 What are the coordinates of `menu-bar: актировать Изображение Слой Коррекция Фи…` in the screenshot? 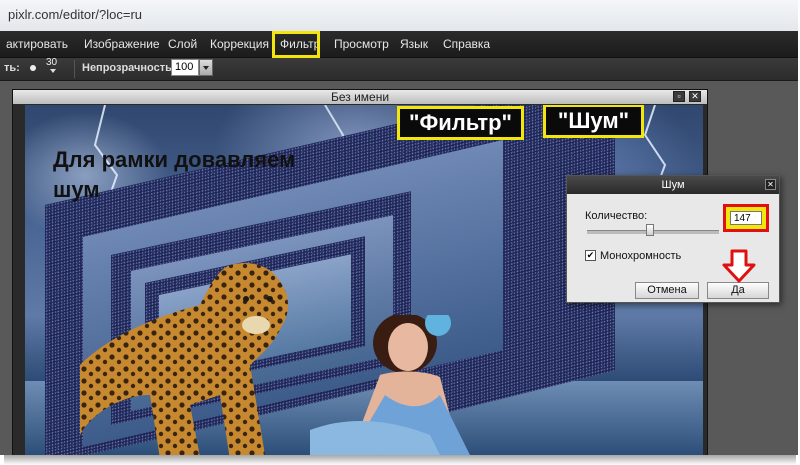 It's located at (399, 44).